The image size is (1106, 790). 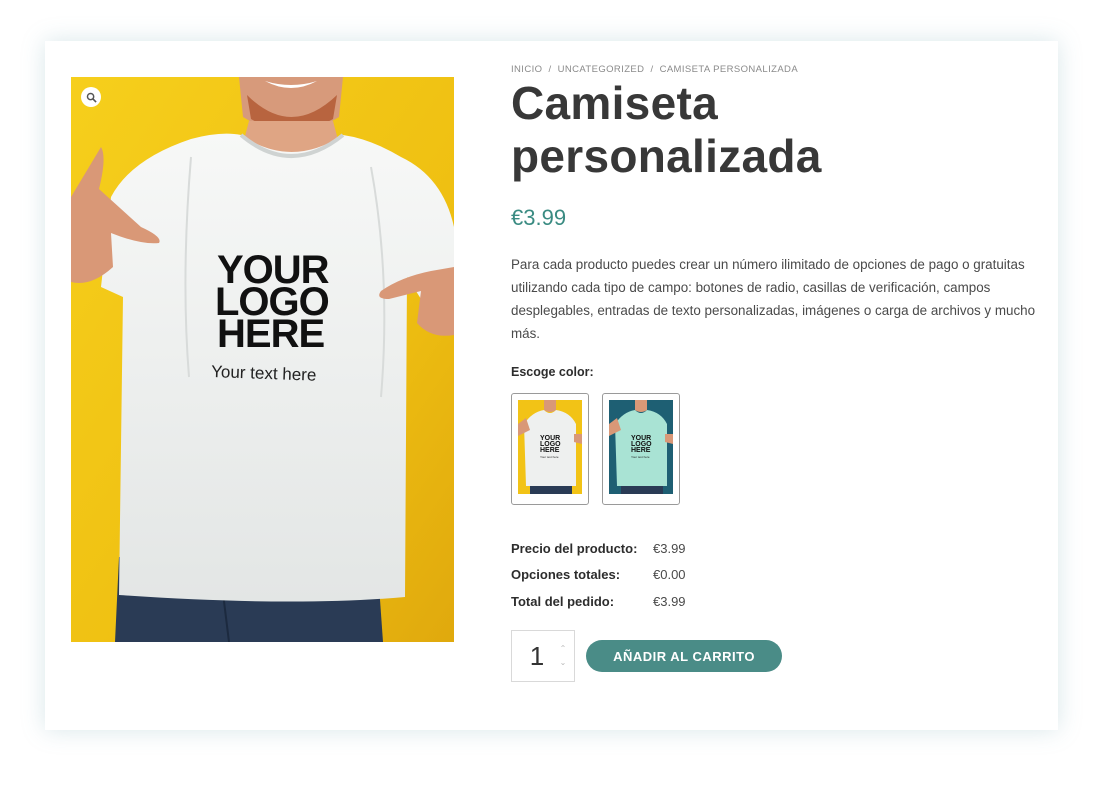 I want to click on breadcrumb-category-link: UNCATEGORIZED, so click(x=601, y=69).